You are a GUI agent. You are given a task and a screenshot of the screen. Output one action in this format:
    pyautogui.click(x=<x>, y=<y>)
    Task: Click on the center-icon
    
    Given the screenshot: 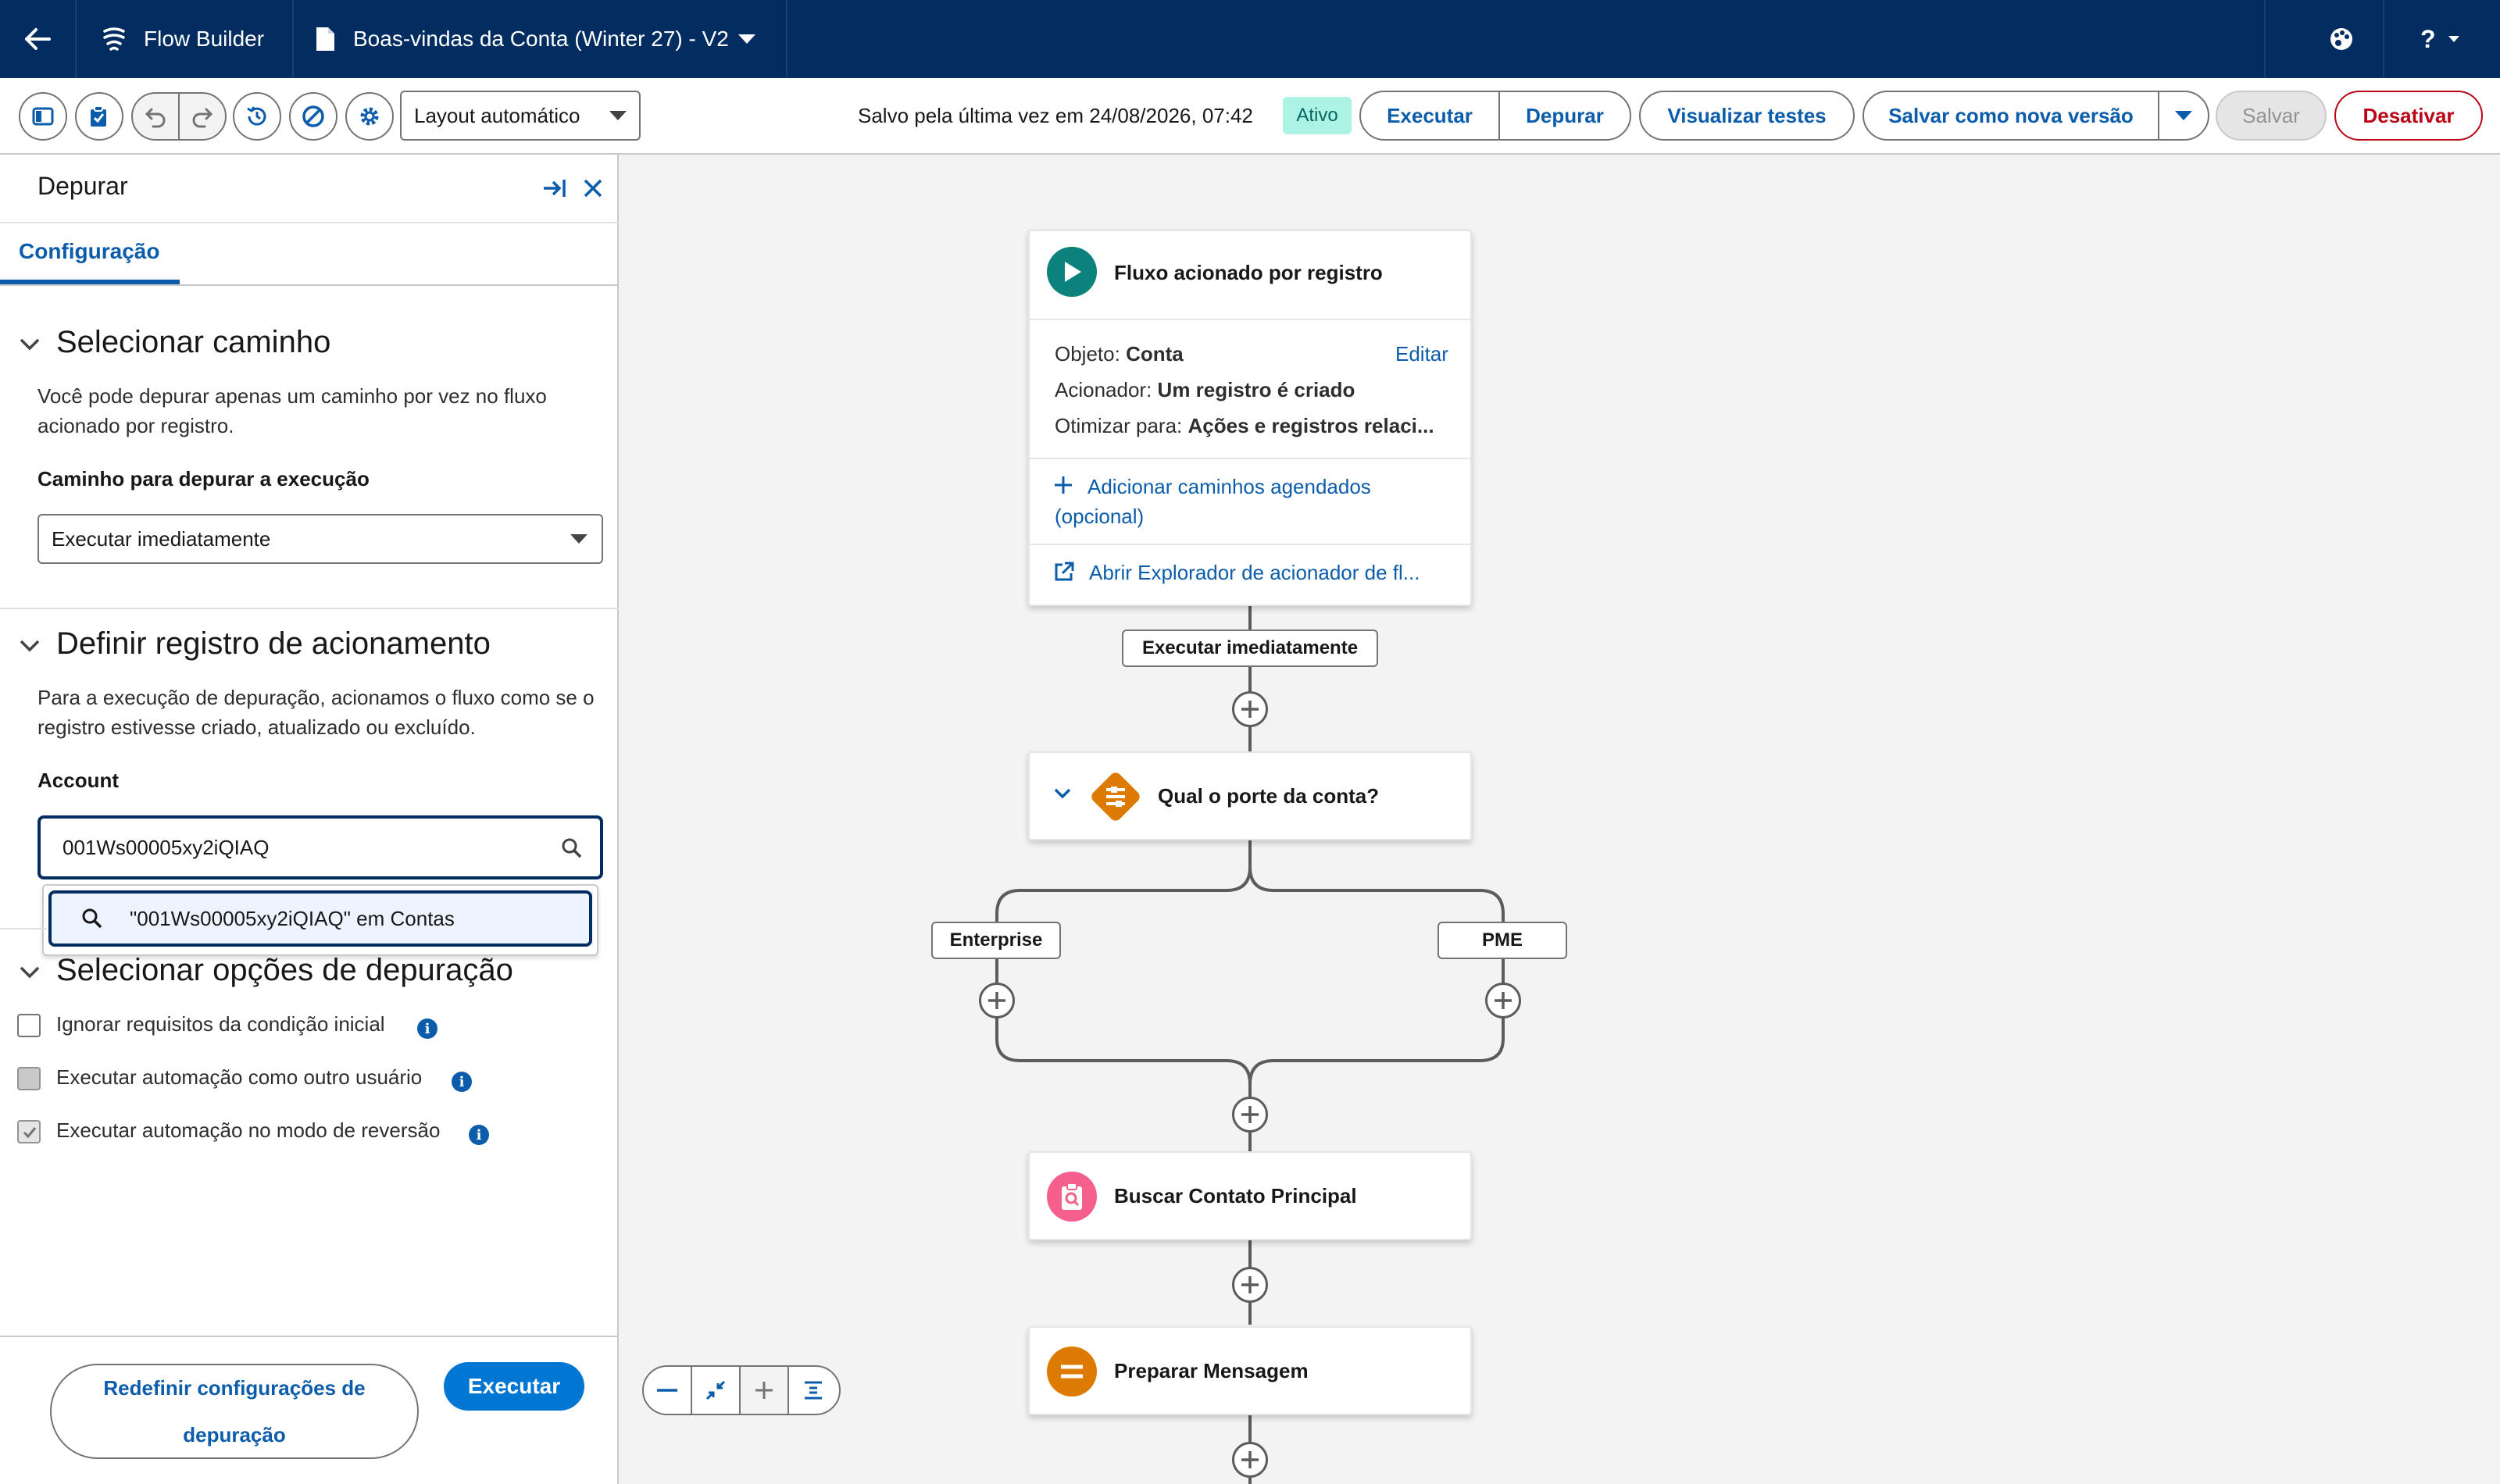 What is the action you would take?
    pyautogui.click(x=813, y=1390)
    